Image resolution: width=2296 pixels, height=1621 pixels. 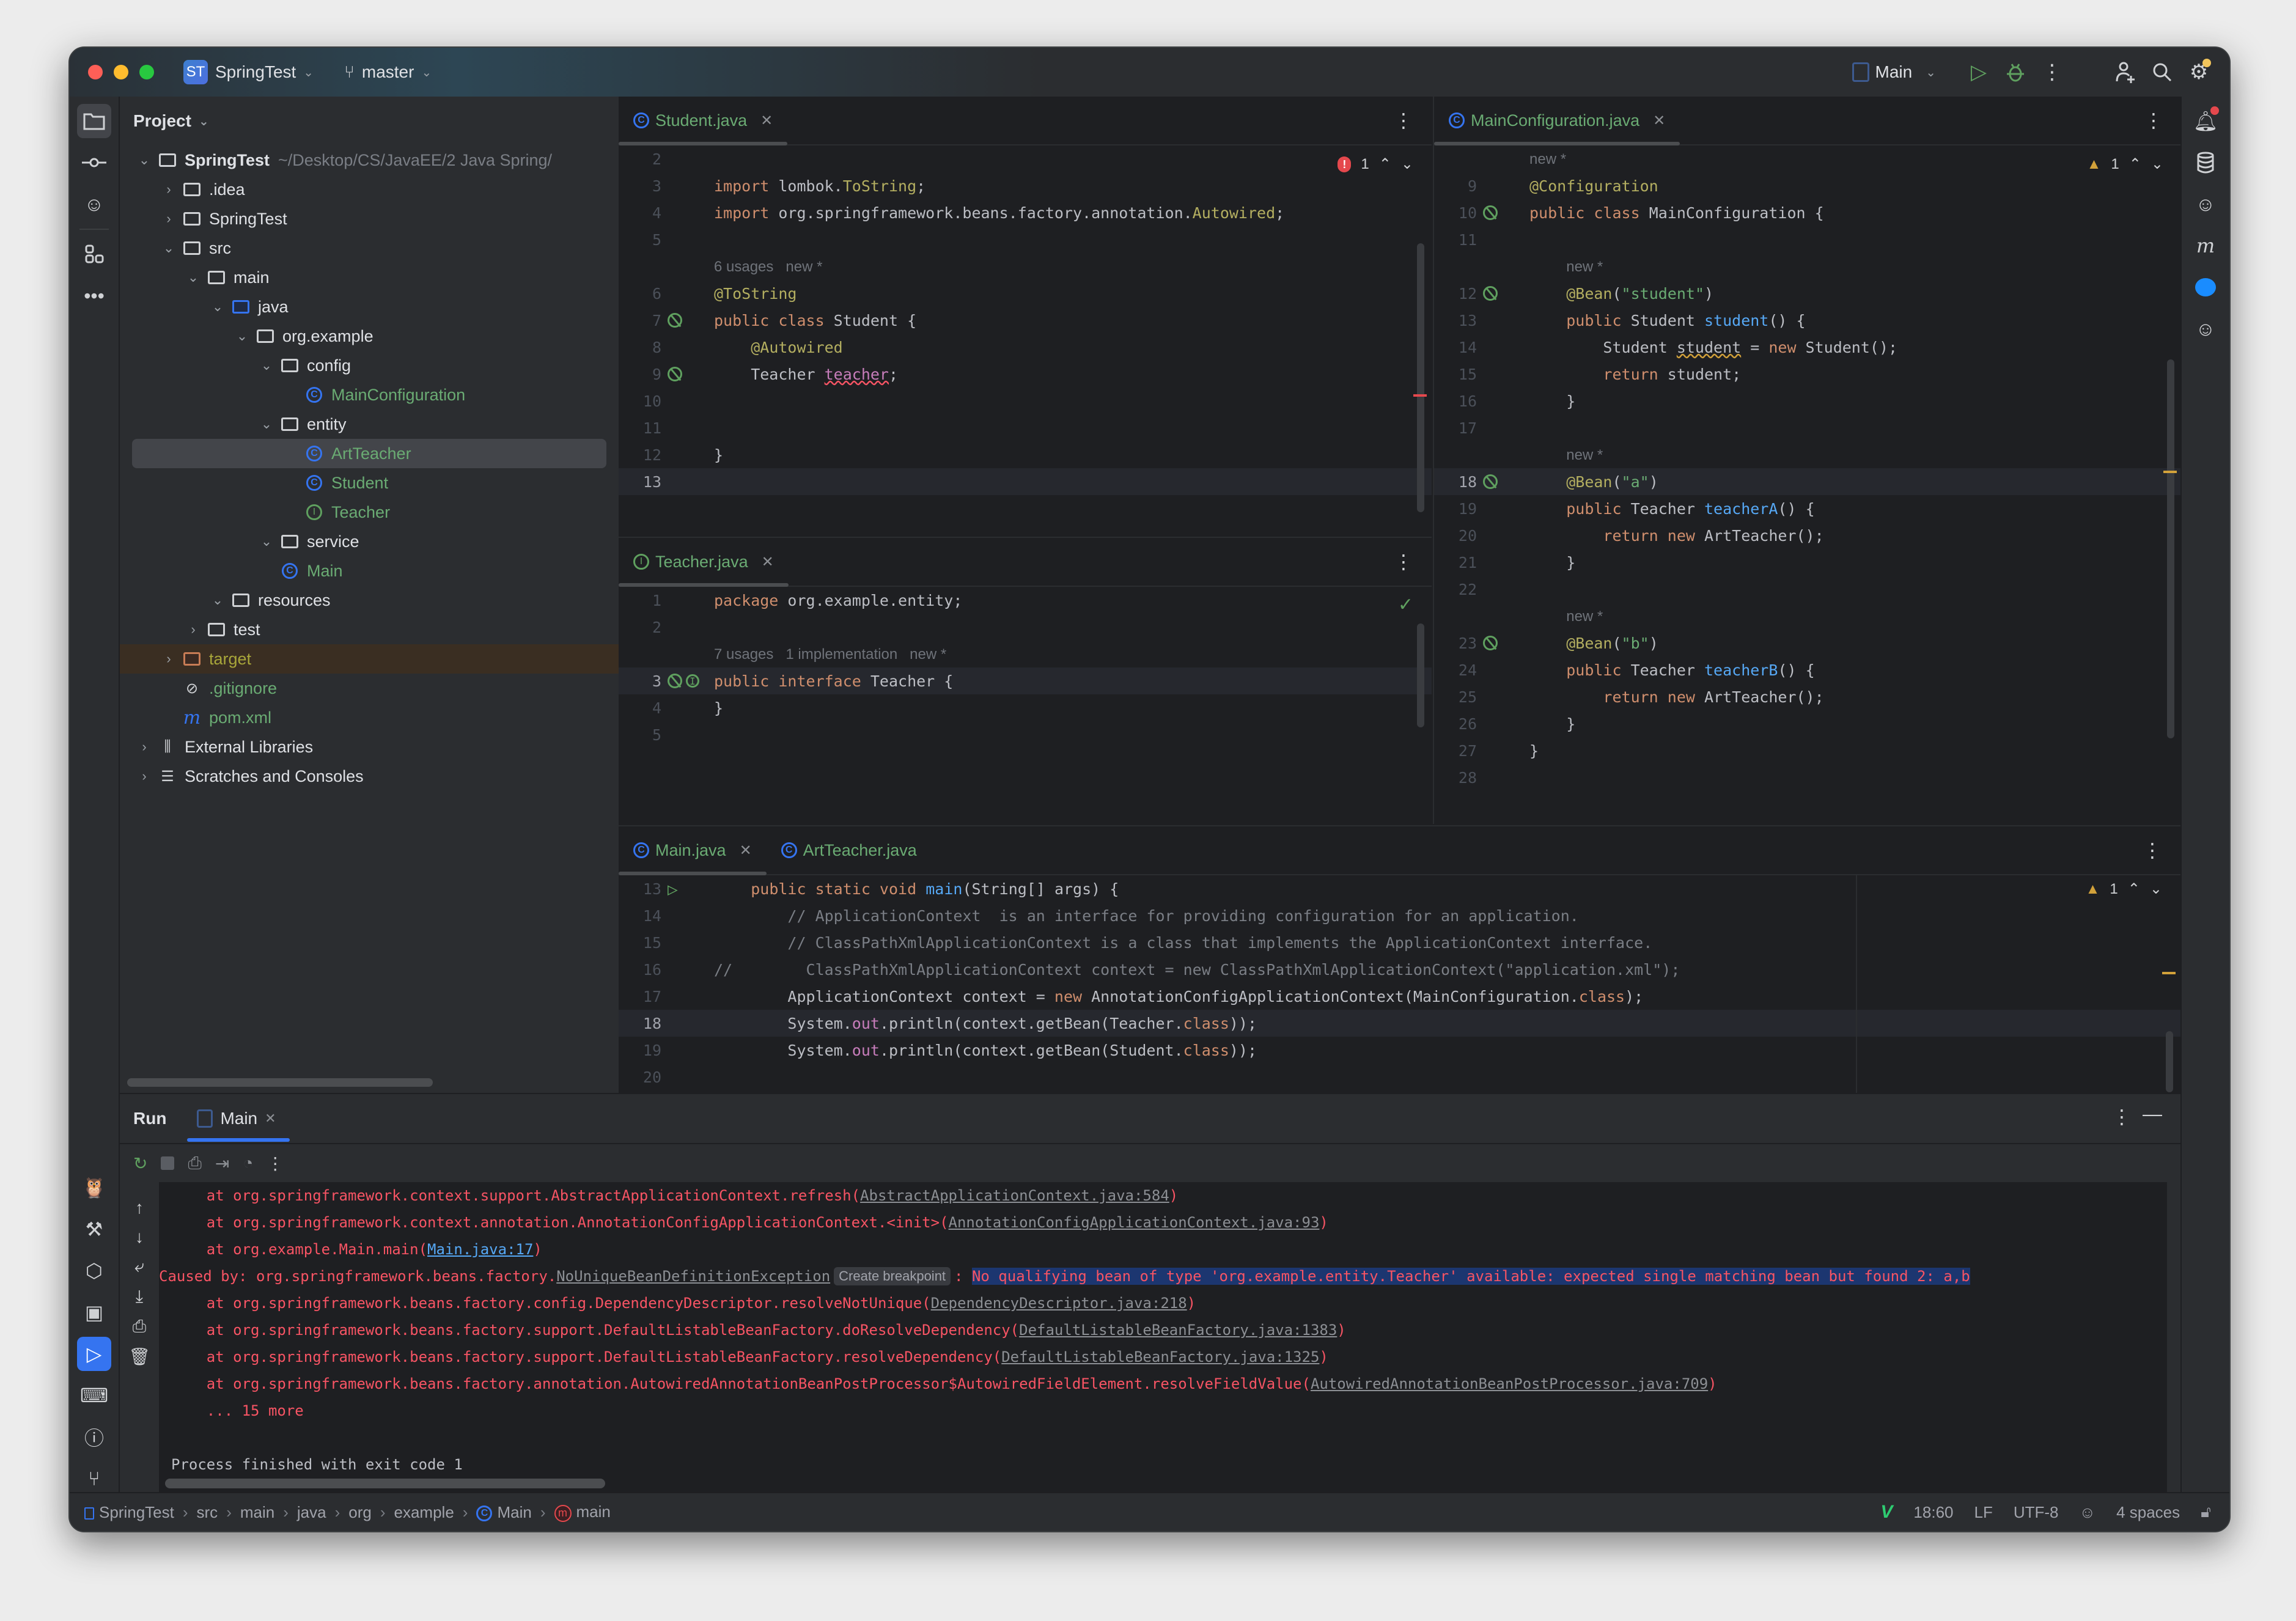 I want to click on line-number: 9, so click(x=1458, y=186).